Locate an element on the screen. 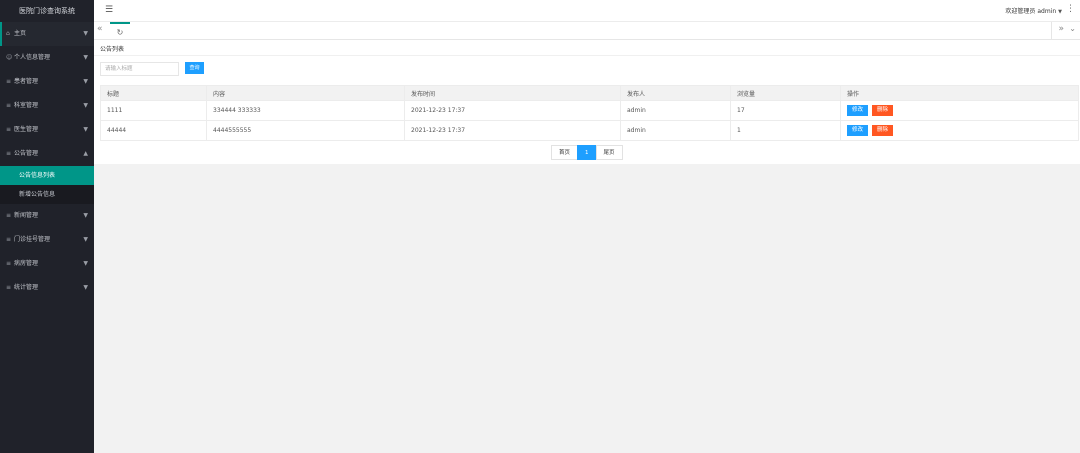  home-icon: ⌂ is located at coordinates (8, 33).